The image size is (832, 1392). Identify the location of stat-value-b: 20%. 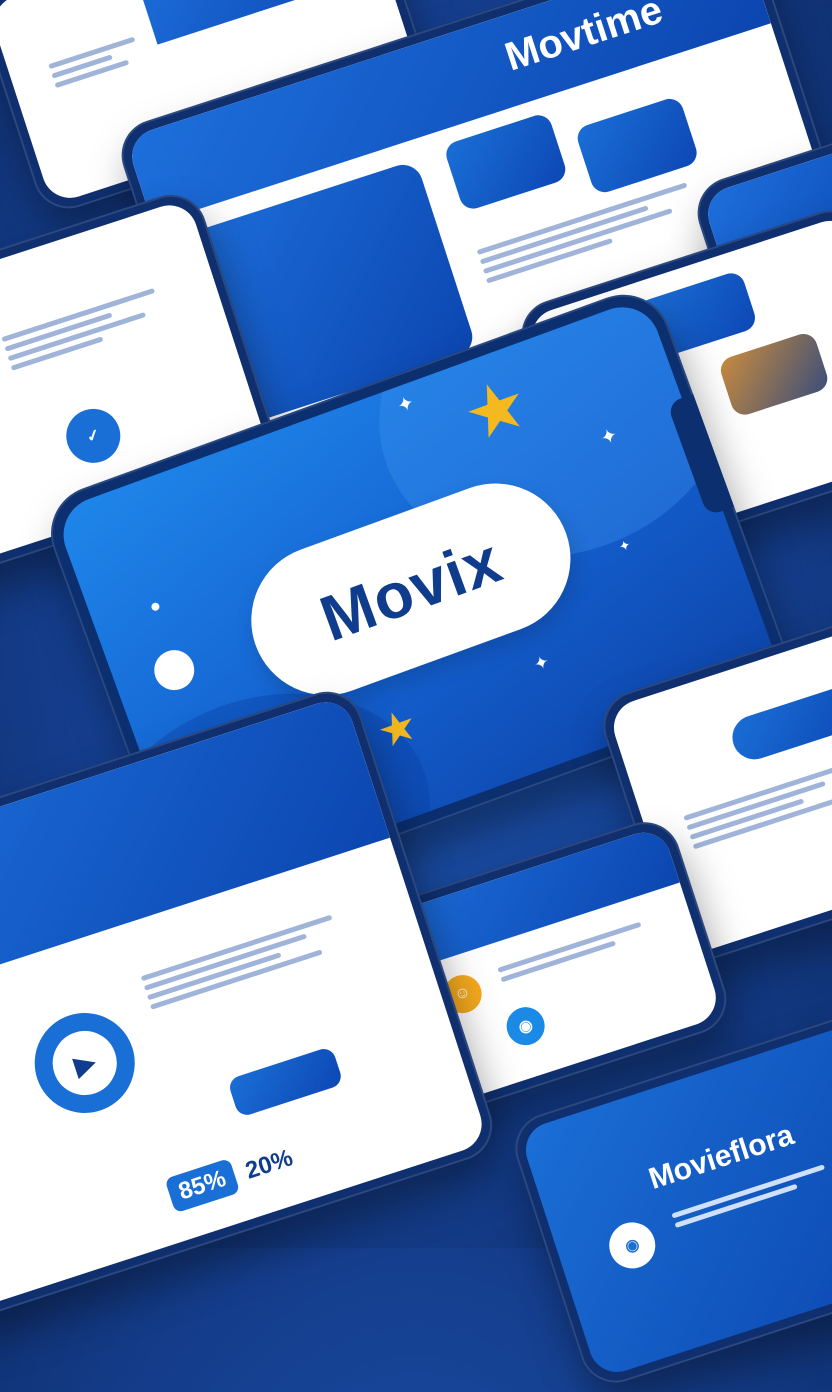
(269, 1164).